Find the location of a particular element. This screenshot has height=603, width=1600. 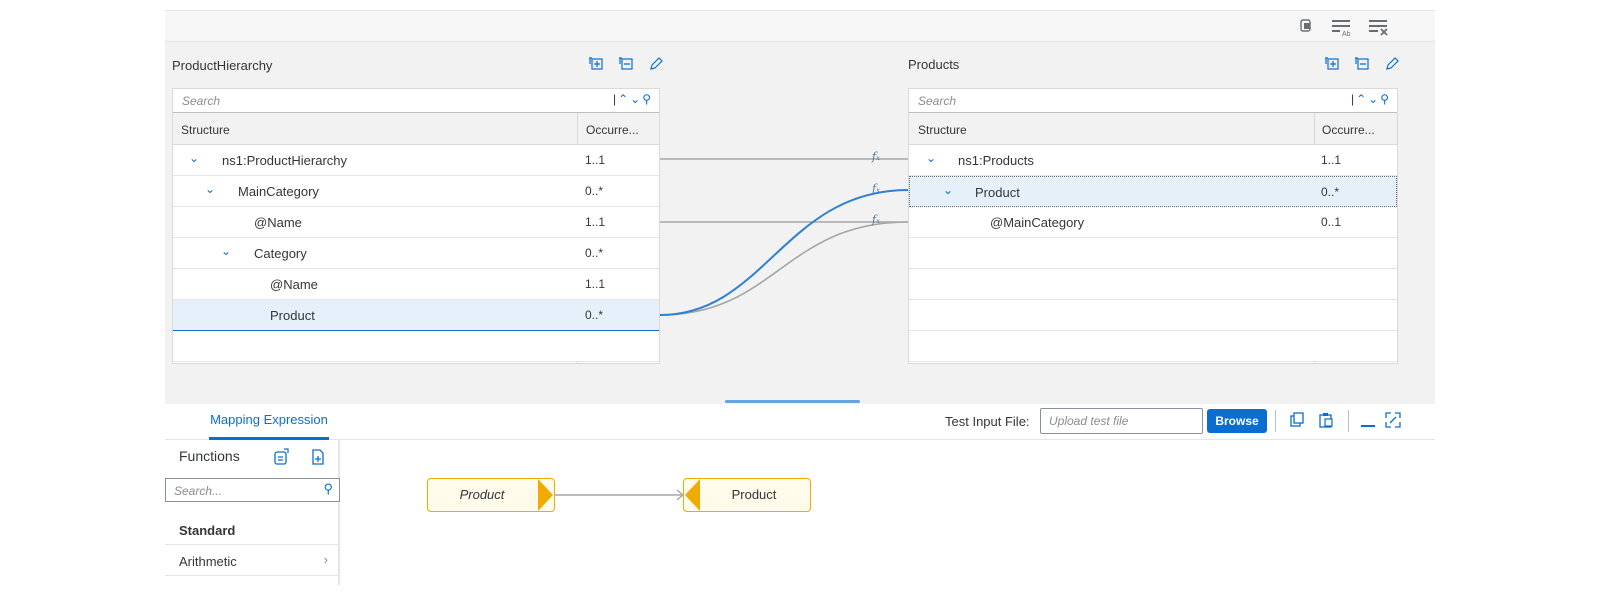

target-node-label: Product is located at coordinates (754, 494).